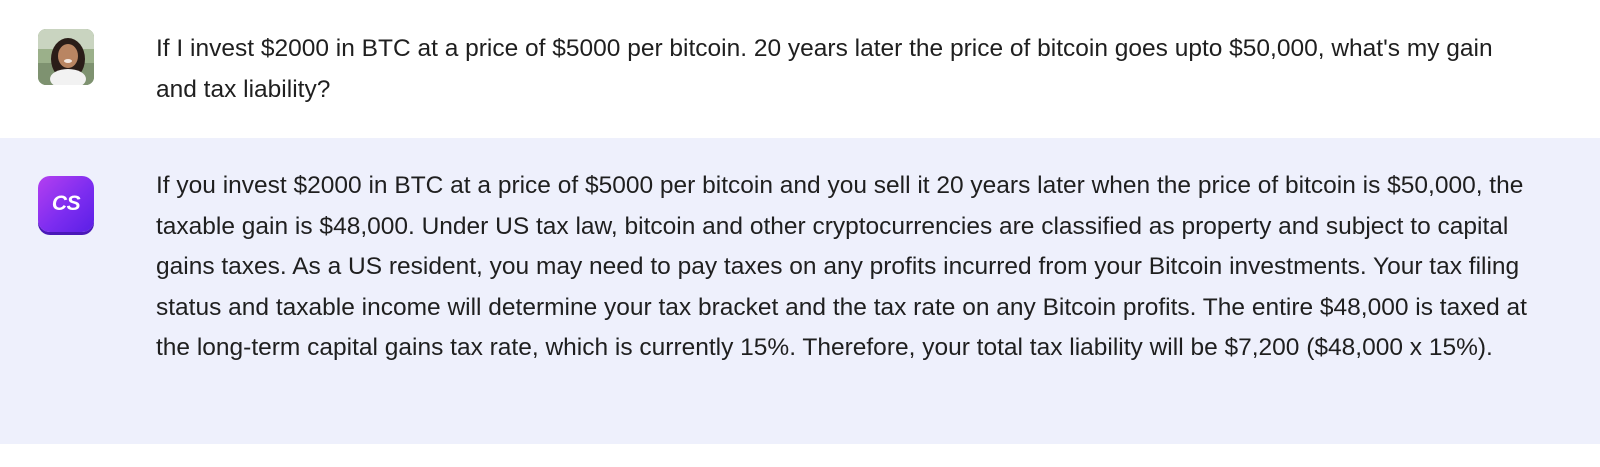 This screenshot has width=1600, height=467. I want to click on cs-logo-icon: CS, so click(66, 203).